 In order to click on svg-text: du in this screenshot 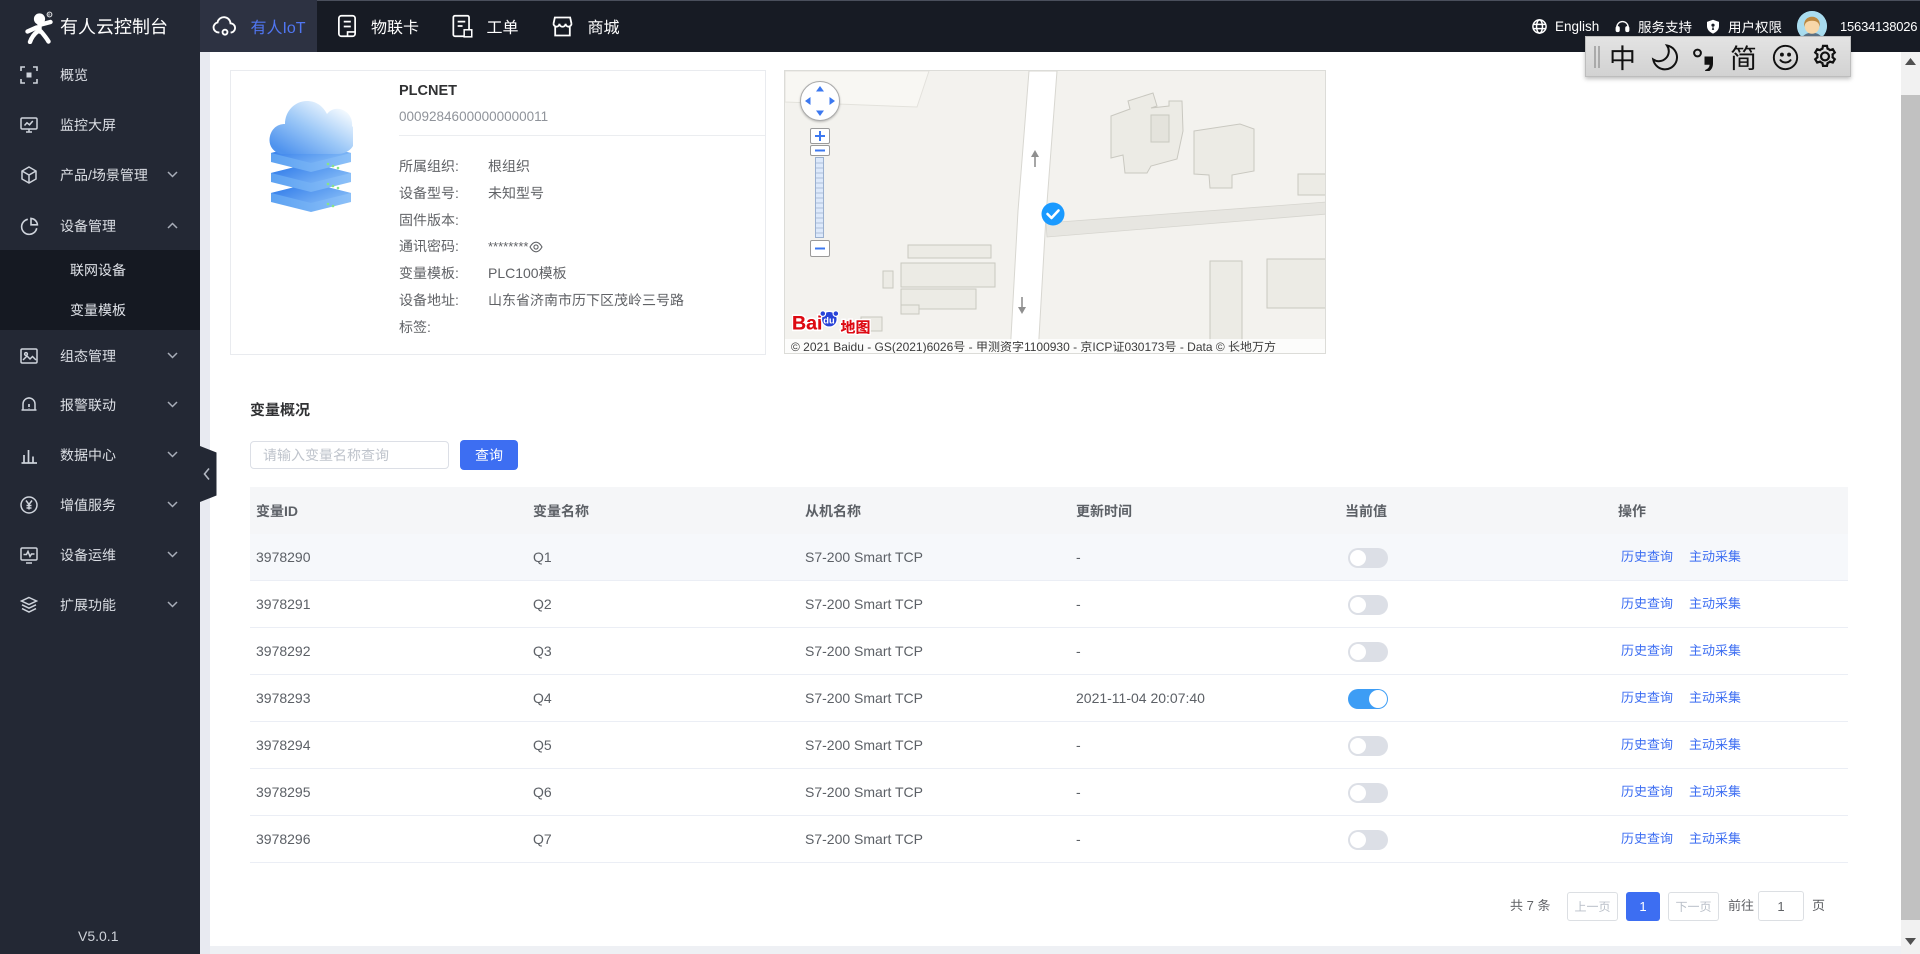, I will do `click(829, 320)`.